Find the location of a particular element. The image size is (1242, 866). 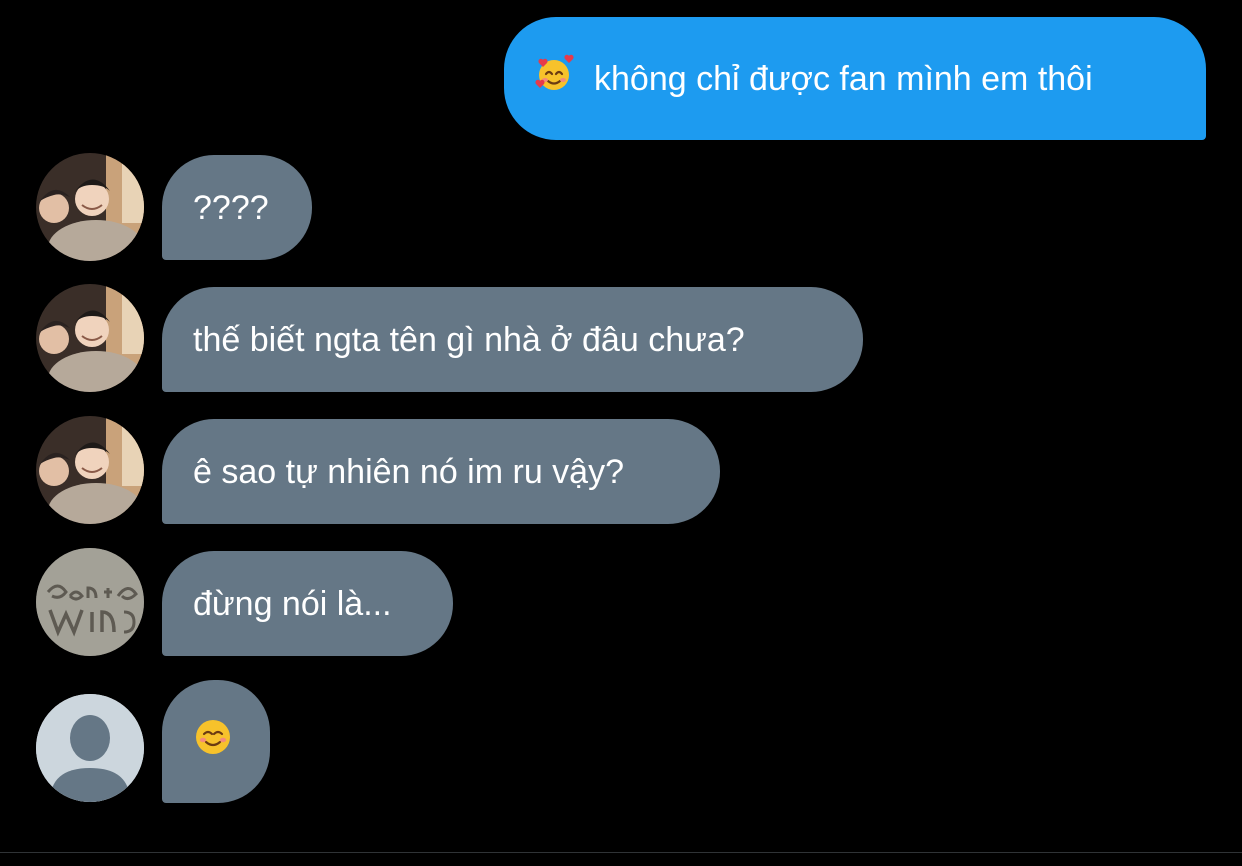

incoming-message-bubble: thế biết ngta tên gì nhà ở đâu chưa? is located at coordinates (512, 339).